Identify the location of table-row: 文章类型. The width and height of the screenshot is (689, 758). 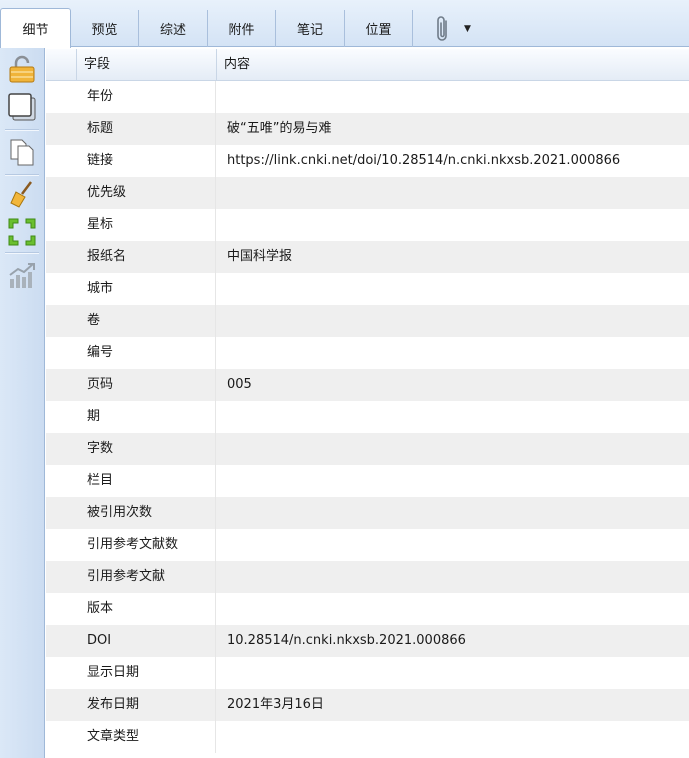
(367, 737).